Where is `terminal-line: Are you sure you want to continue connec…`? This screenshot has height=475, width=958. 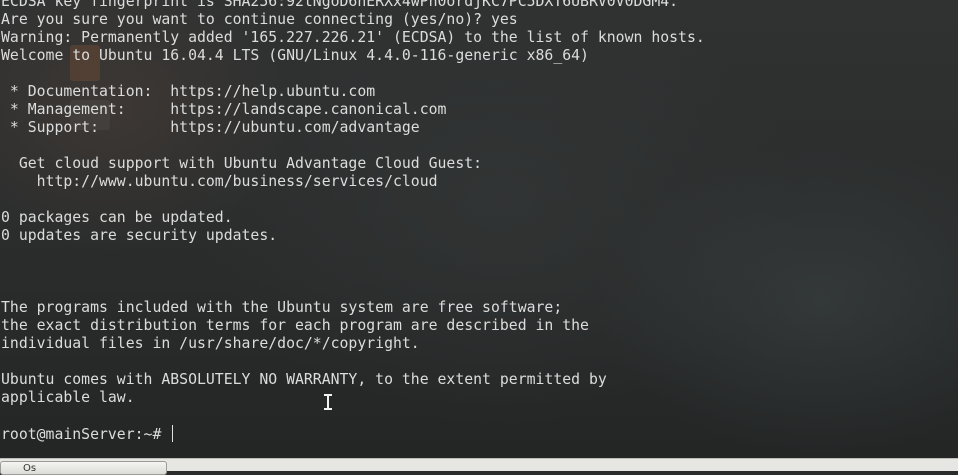 terminal-line: Are you sure you want to continue connec… is located at coordinates (259, 19).